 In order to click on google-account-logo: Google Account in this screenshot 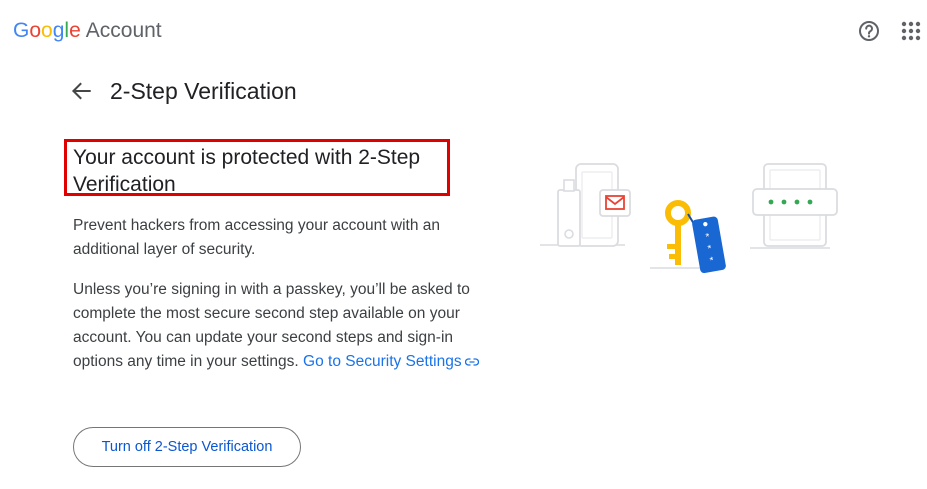, I will do `click(87, 31)`.